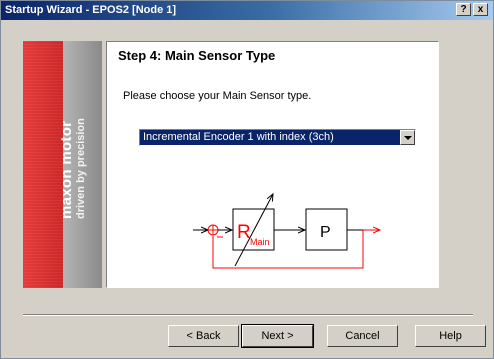 Image resolution: width=494 pixels, height=359 pixels. Describe the element at coordinates (203, 336) in the screenshot. I see `back-button: < Back` at that location.